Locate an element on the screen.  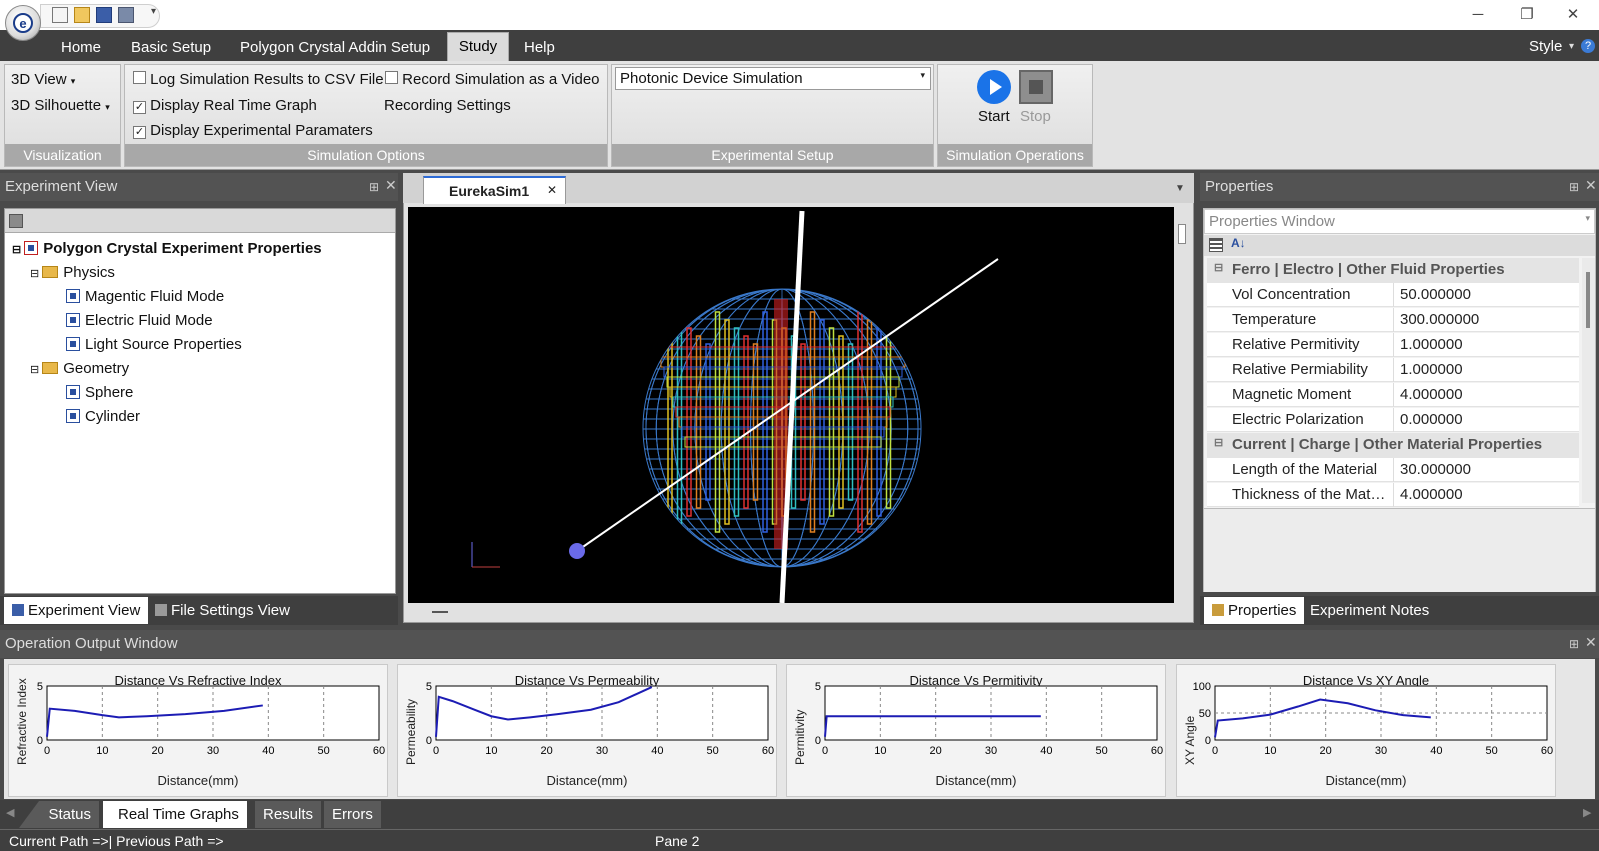
tree-item-electric-fluid: Electric Fluid Mode is located at coordinates (139, 320).